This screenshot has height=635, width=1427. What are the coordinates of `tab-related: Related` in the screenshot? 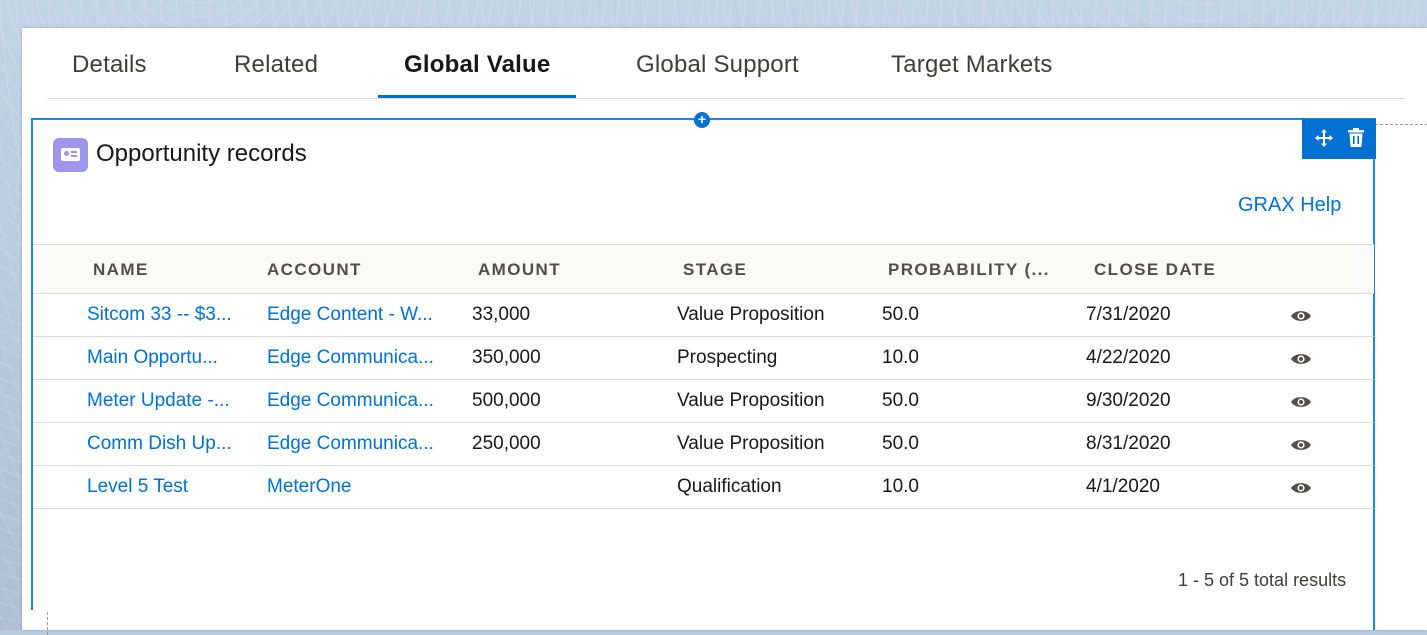 It's located at (276, 65).